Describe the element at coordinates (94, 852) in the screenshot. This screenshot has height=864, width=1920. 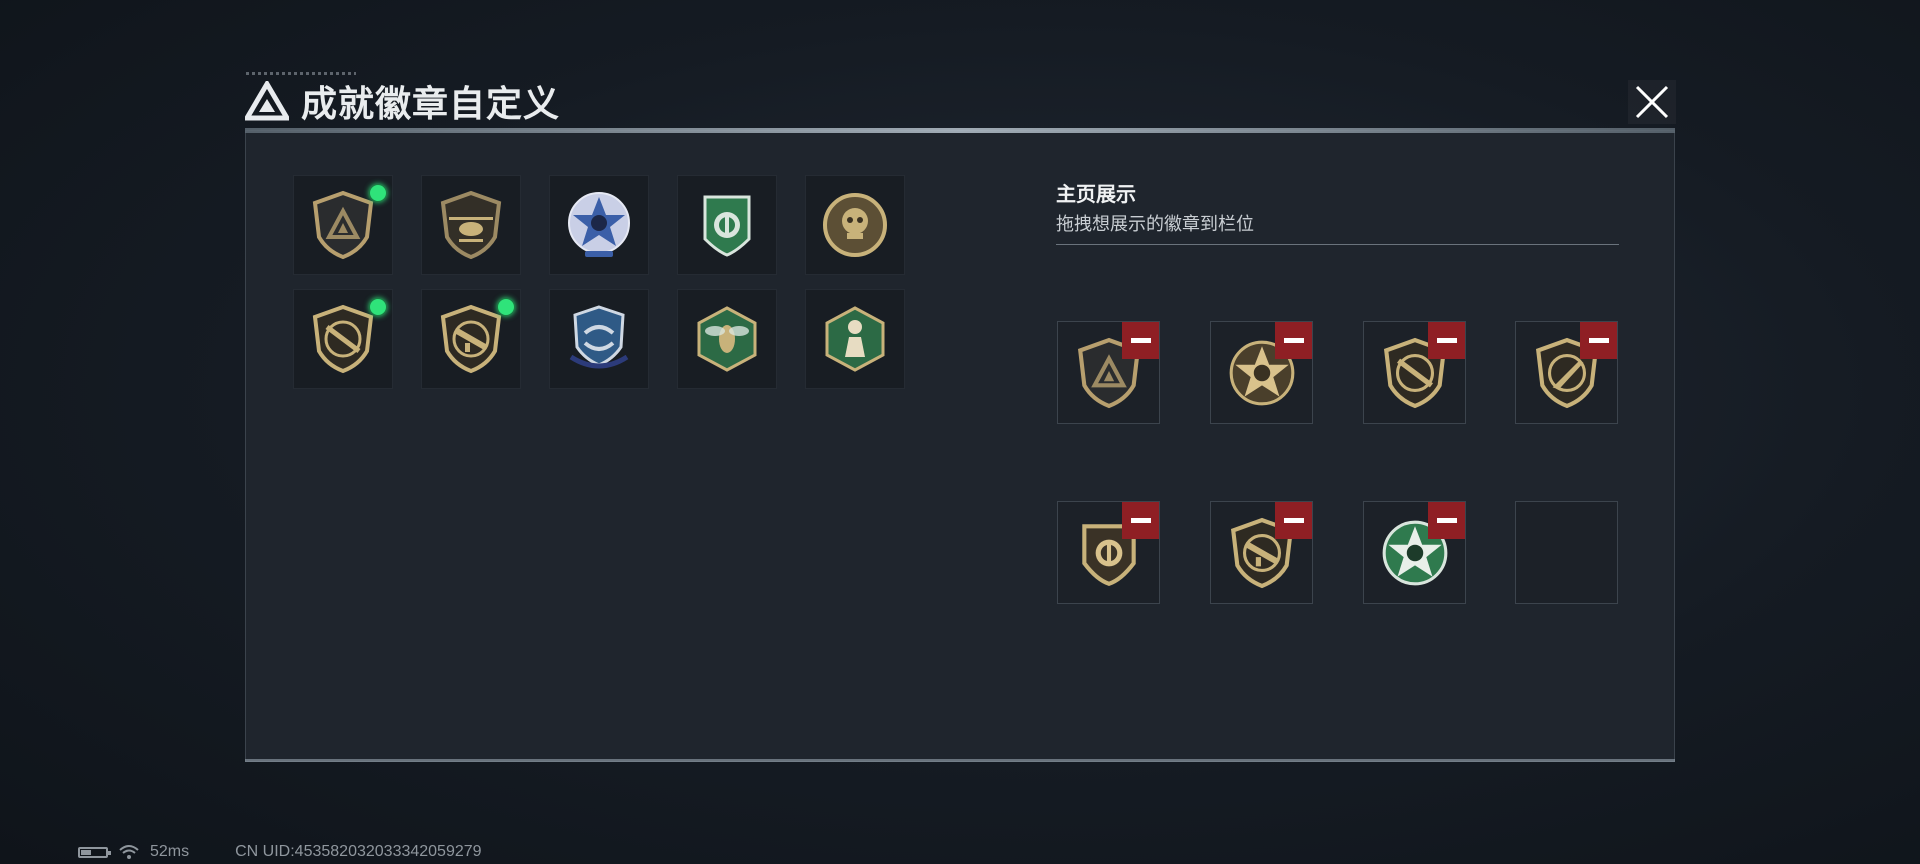
I see `battery-icon` at that location.